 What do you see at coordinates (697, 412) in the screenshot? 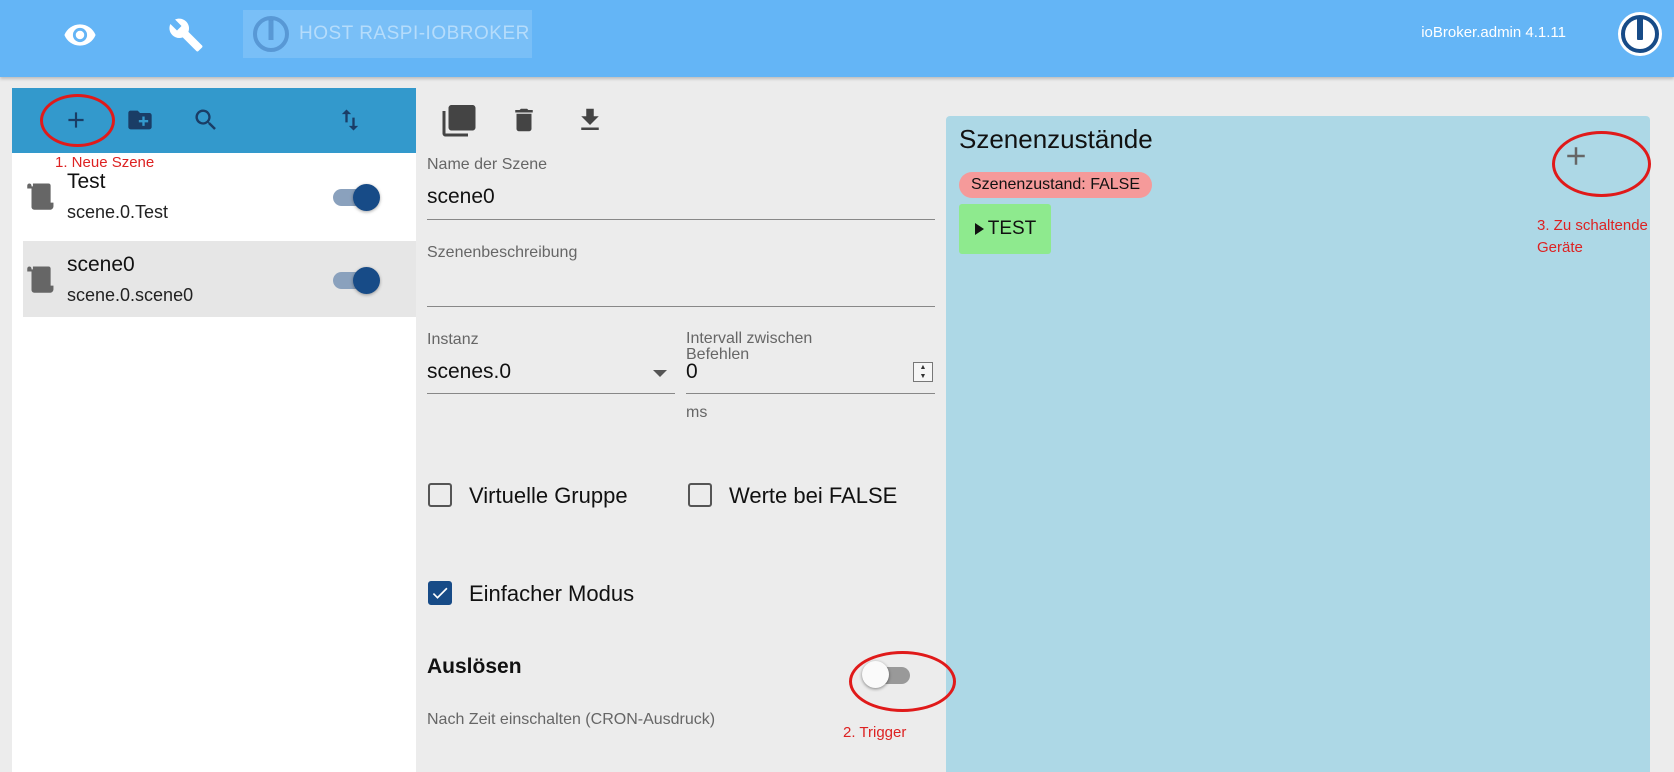
I see `interval-unit: ms` at bounding box center [697, 412].